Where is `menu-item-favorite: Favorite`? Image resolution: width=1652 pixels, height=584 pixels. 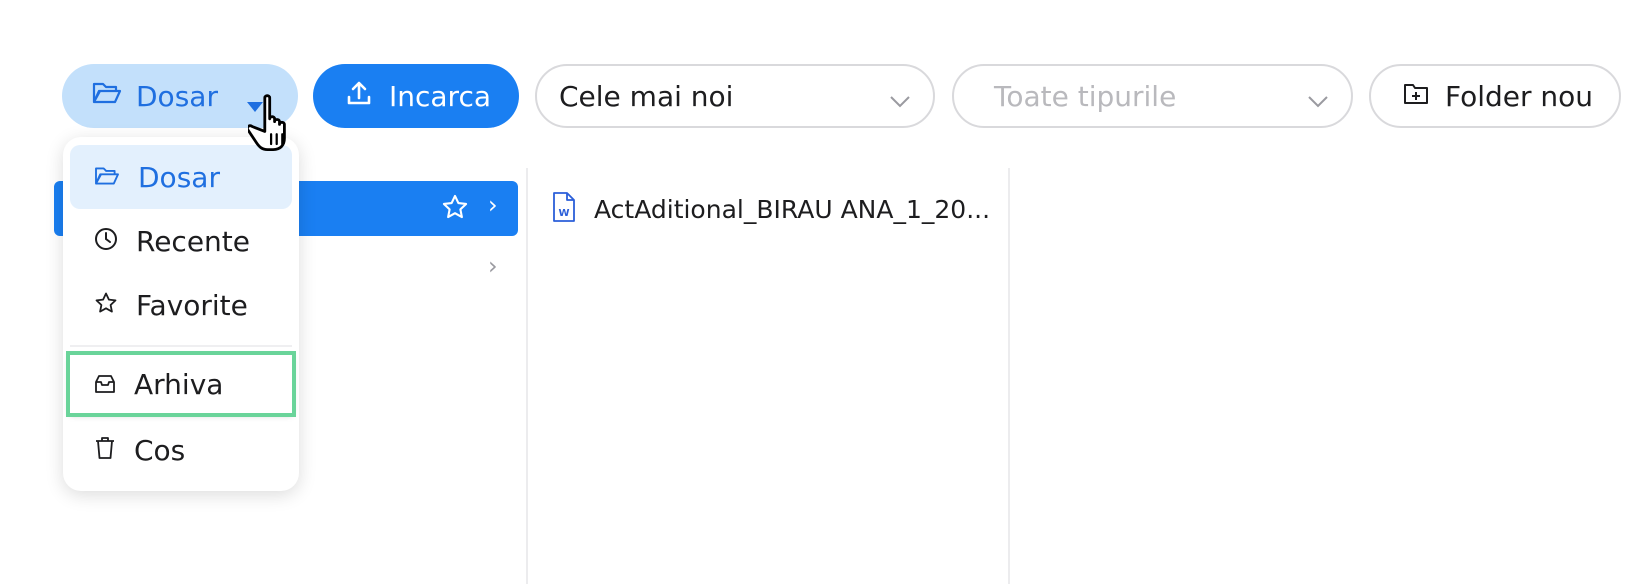 menu-item-favorite: Favorite is located at coordinates (181, 305).